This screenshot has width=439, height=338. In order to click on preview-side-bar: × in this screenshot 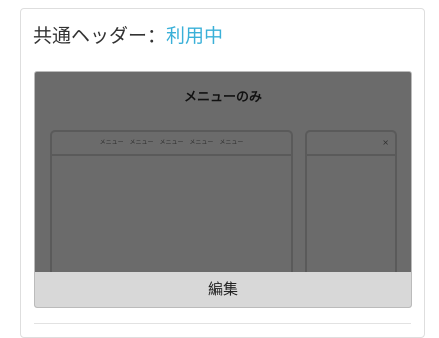, I will do `click(351, 144)`.